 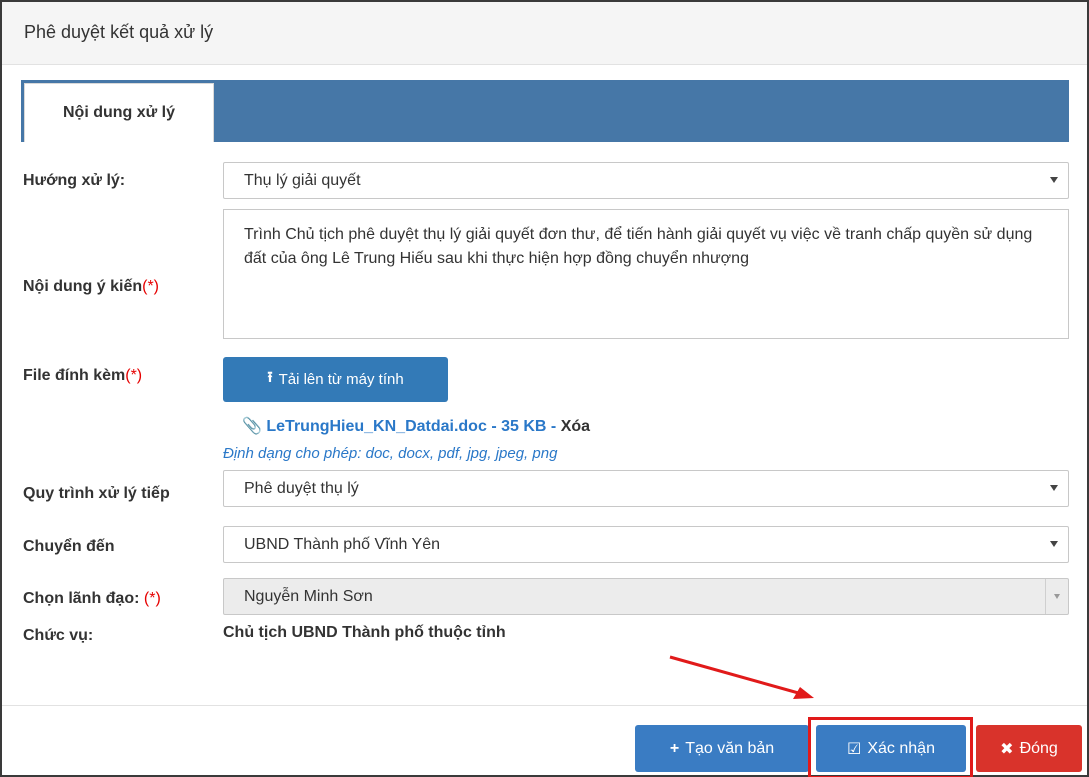 I want to click on footer-divider, so click(x=544, y=705).